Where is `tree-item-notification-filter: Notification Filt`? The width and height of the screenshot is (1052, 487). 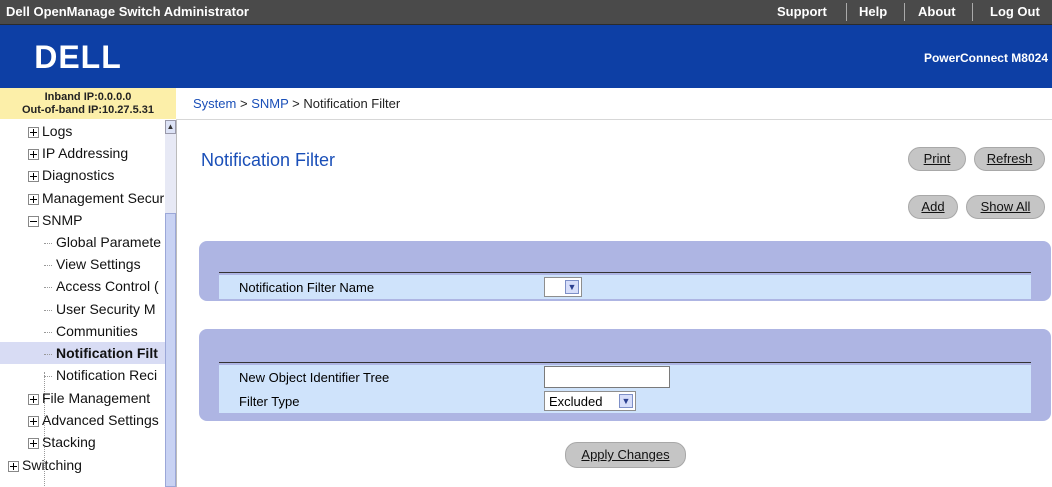
tree-item-notification-filter: Notification Filt is located at coordinates (82, 353).